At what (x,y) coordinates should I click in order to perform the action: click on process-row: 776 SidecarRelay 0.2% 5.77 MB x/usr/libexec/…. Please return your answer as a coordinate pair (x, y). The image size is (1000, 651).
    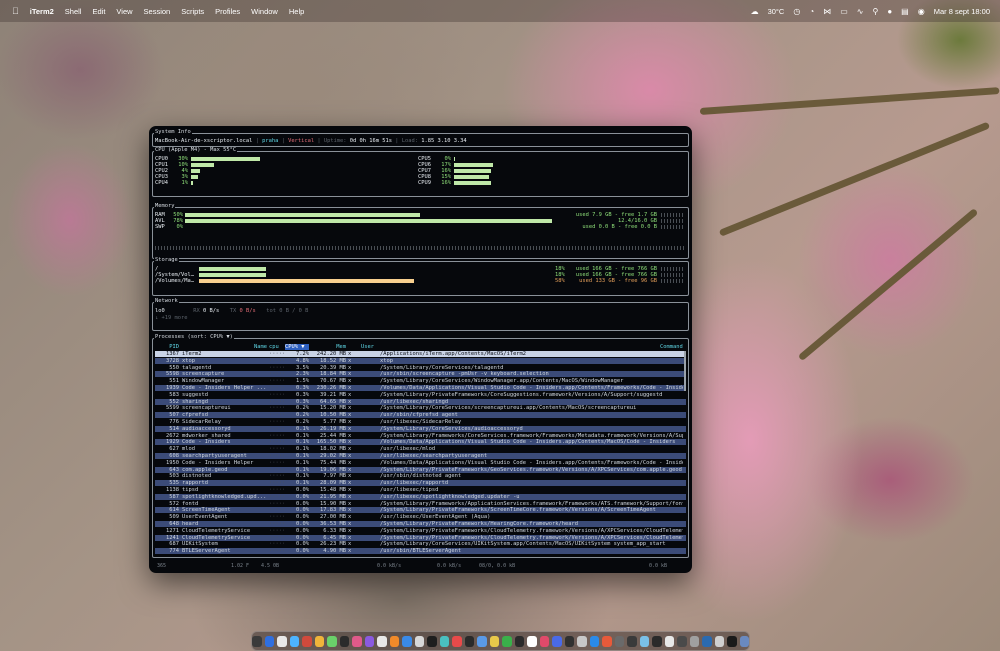
    Looking at the image, I should click on (420, 422).